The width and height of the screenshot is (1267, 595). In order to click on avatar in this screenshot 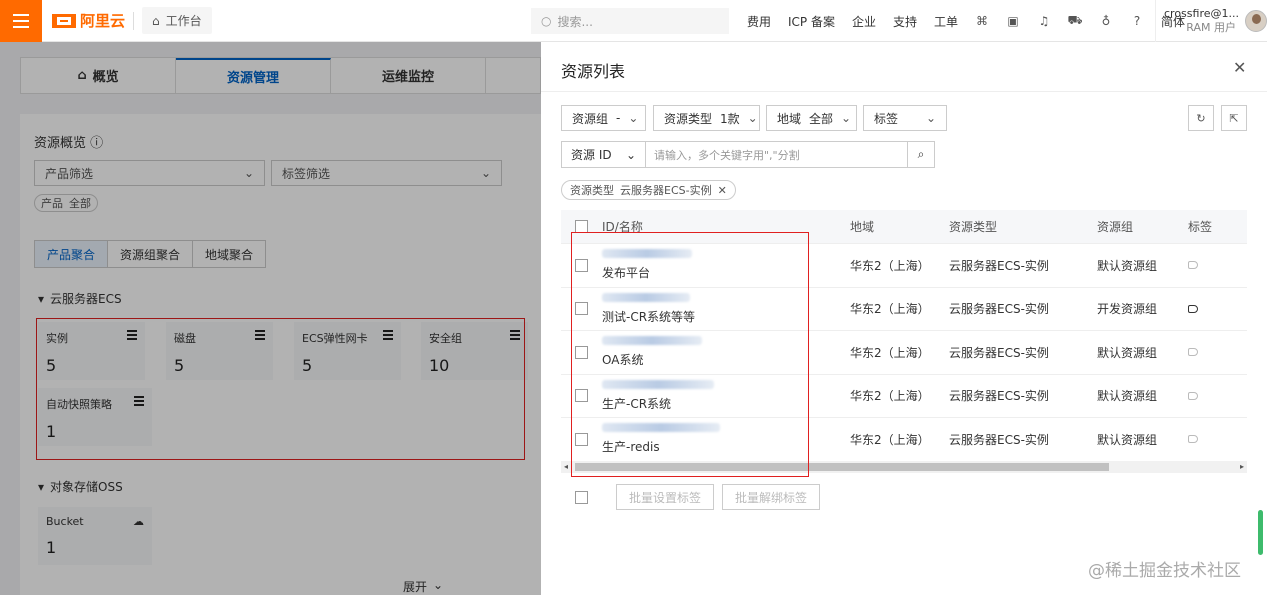, I will do `click(1256, 21)`.